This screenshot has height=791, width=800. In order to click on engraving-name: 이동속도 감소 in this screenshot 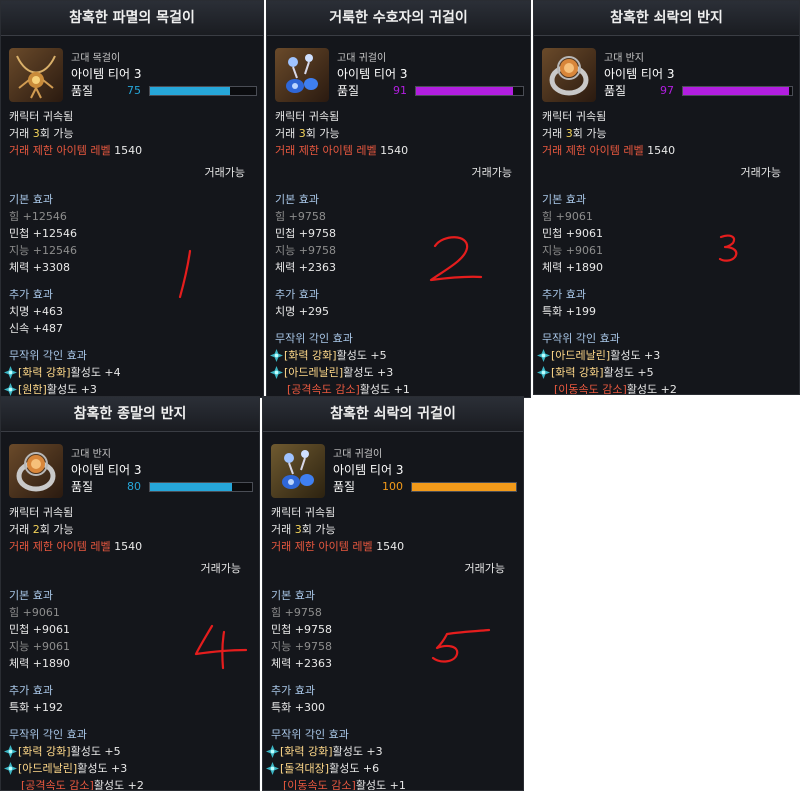, I will do `click(590, 389)`.